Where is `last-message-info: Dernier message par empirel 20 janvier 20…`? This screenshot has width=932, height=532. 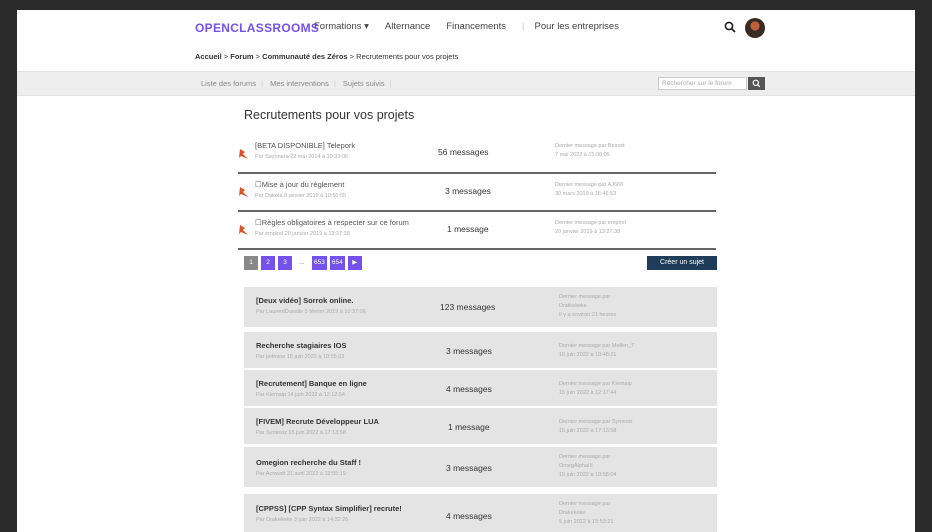
last-message-info: Dernier message par empirel 20 janvier 20… is located at coordinates (590, 228).